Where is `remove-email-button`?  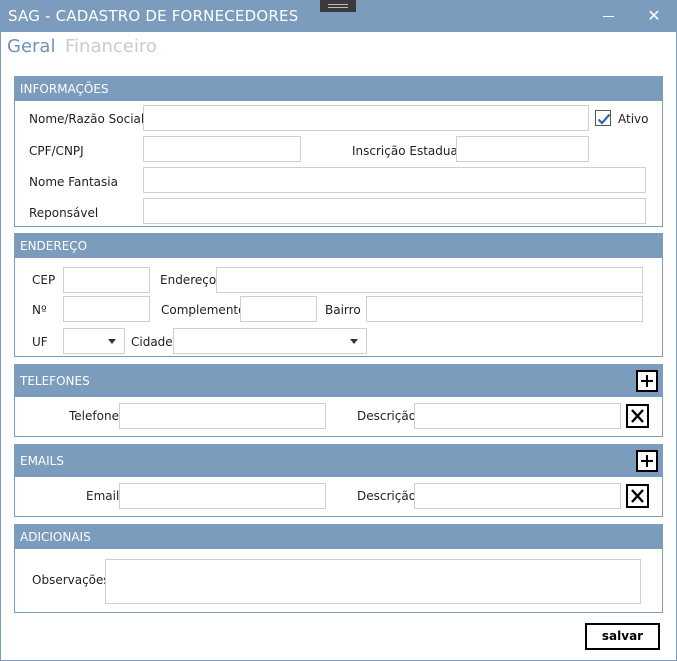
remove-email-button is located at coordinates (637, 496).